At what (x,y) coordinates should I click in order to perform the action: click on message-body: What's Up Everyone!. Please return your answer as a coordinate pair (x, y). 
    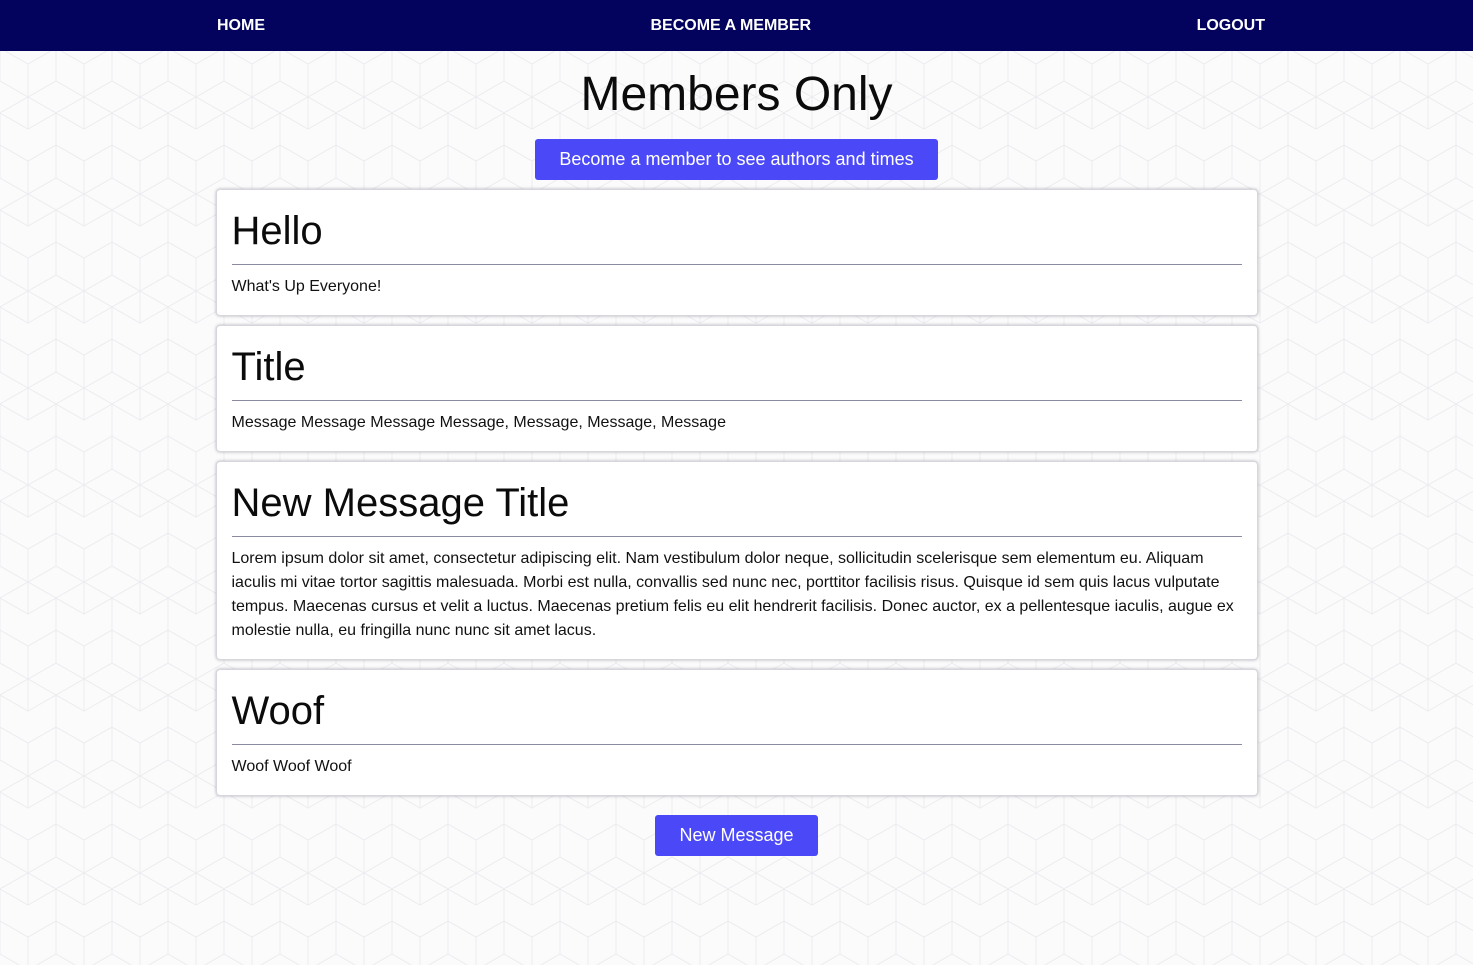
    Looking at the image, I should click on (306, 286).